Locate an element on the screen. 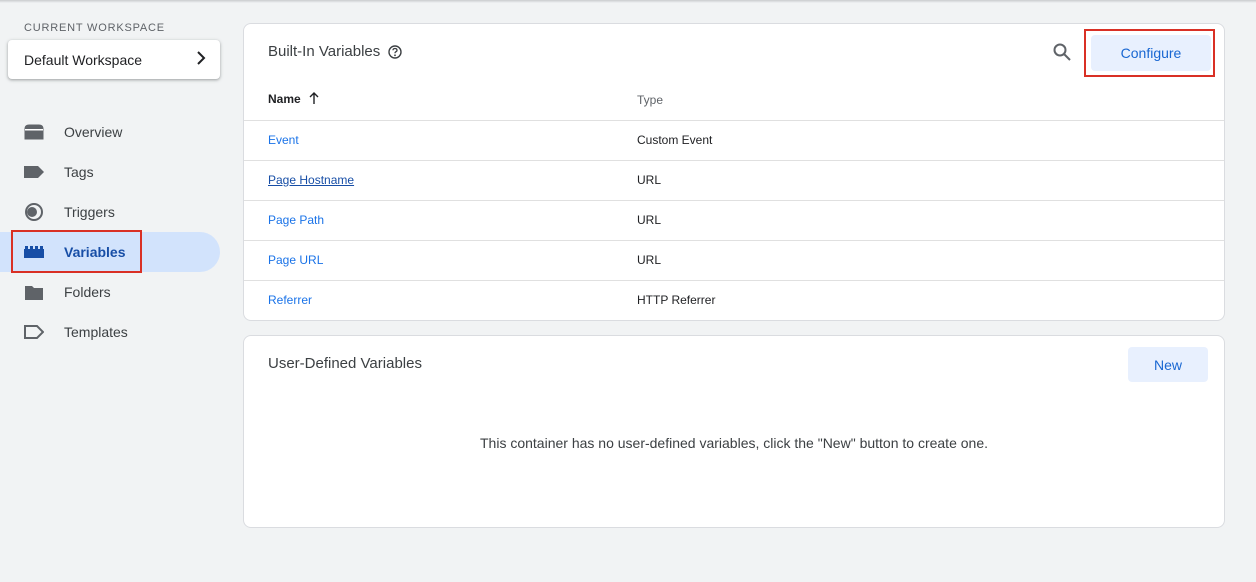 The width and height of the screenshot is (1256, 582). table-row: Referrer HTTP Referrer is located at coordinates (734, 299).